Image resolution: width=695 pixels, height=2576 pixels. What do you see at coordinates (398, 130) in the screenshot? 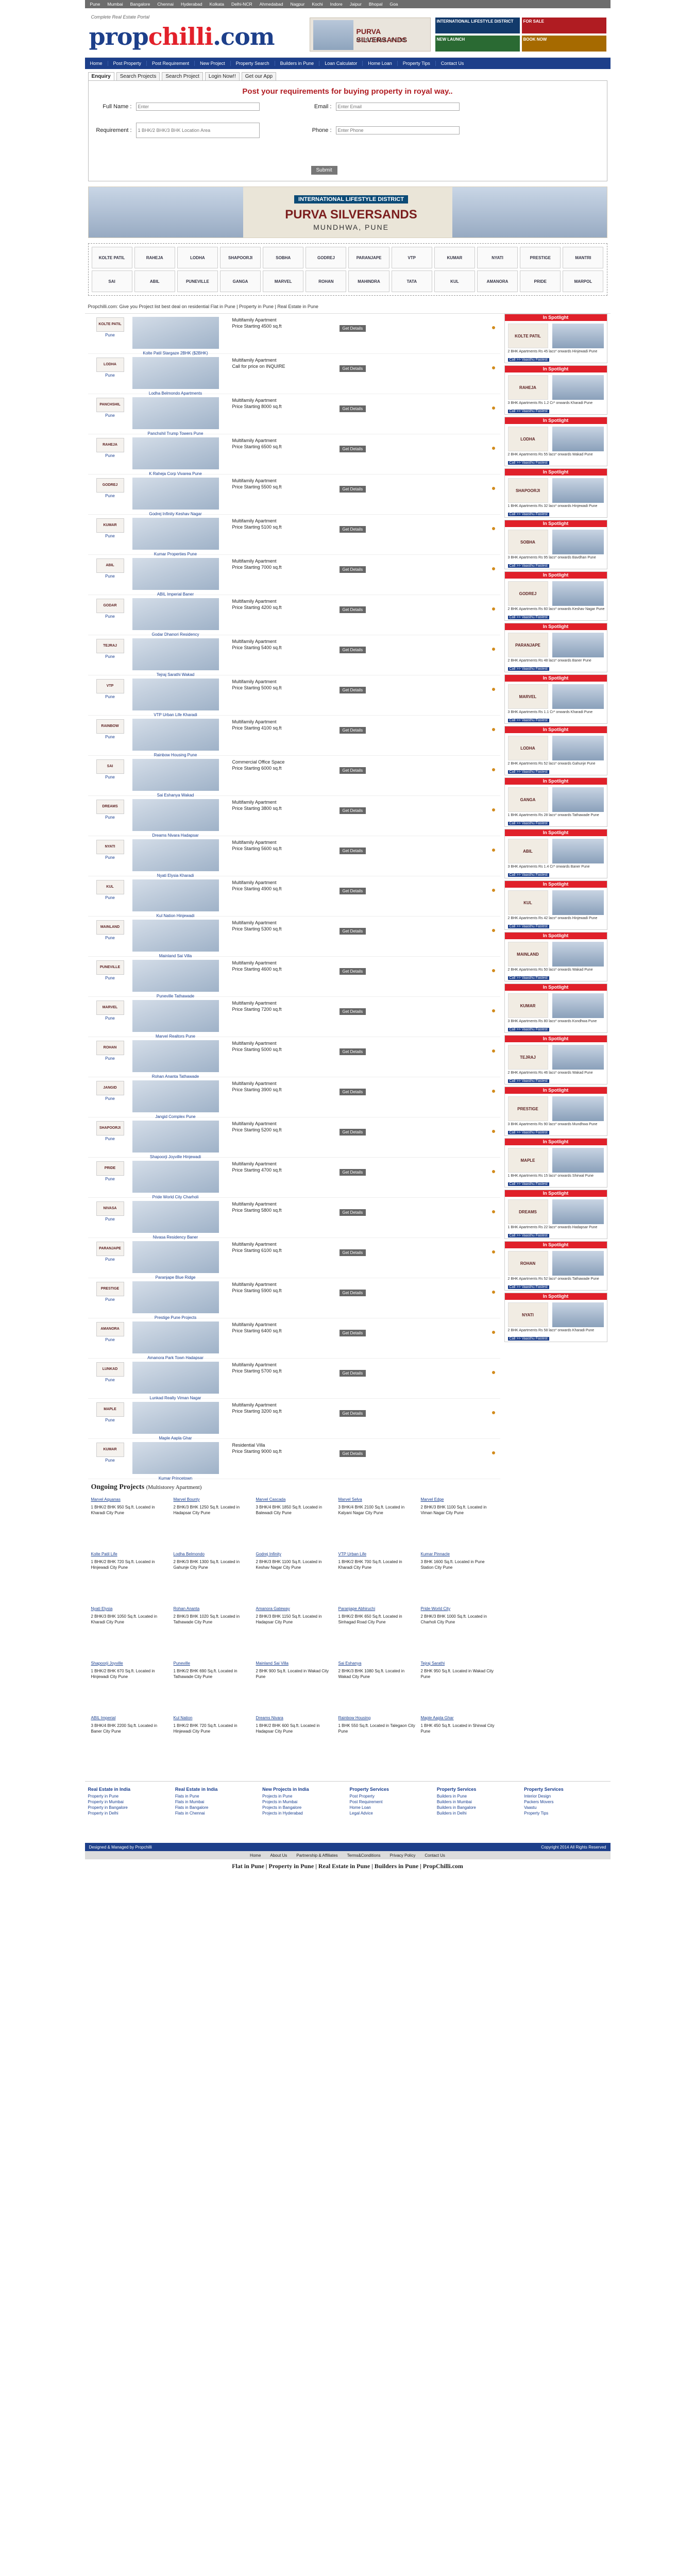
I see `phone-field` at bounding box center [398, 130].